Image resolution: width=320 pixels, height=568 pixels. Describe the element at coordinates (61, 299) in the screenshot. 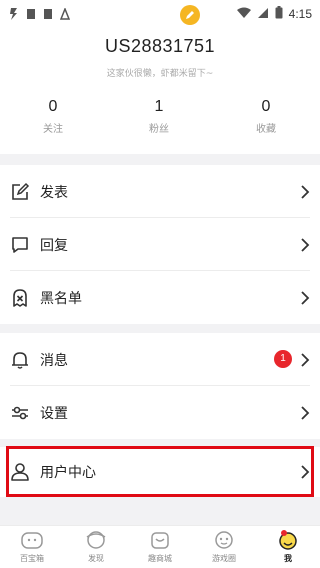

I see `menu-item-blacklist-label: 黑名单` at that location.